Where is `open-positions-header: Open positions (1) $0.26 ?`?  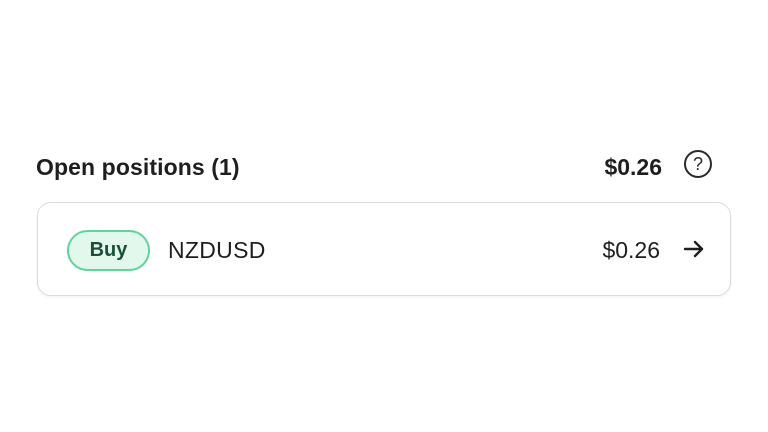
open-positions-header: Open positions (1) $0.26 ? is located at coordinates (376, 167).